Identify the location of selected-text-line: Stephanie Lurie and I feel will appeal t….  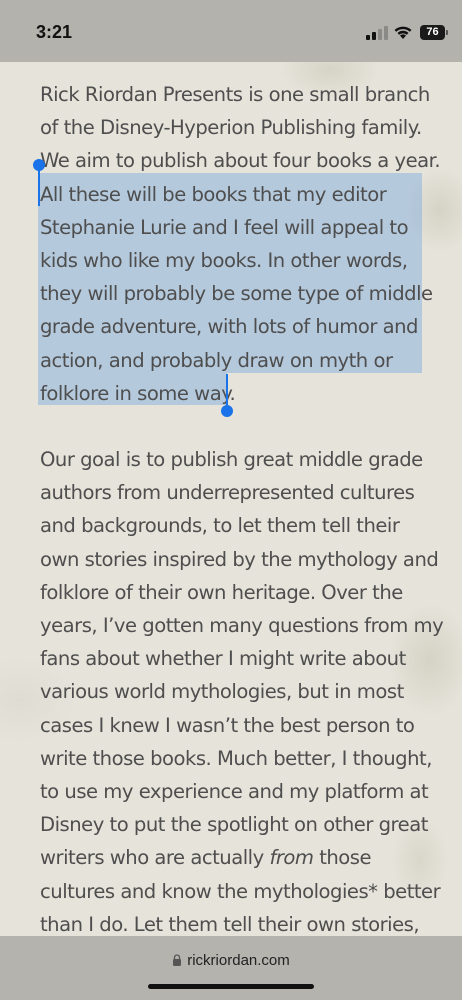
(224, 227).